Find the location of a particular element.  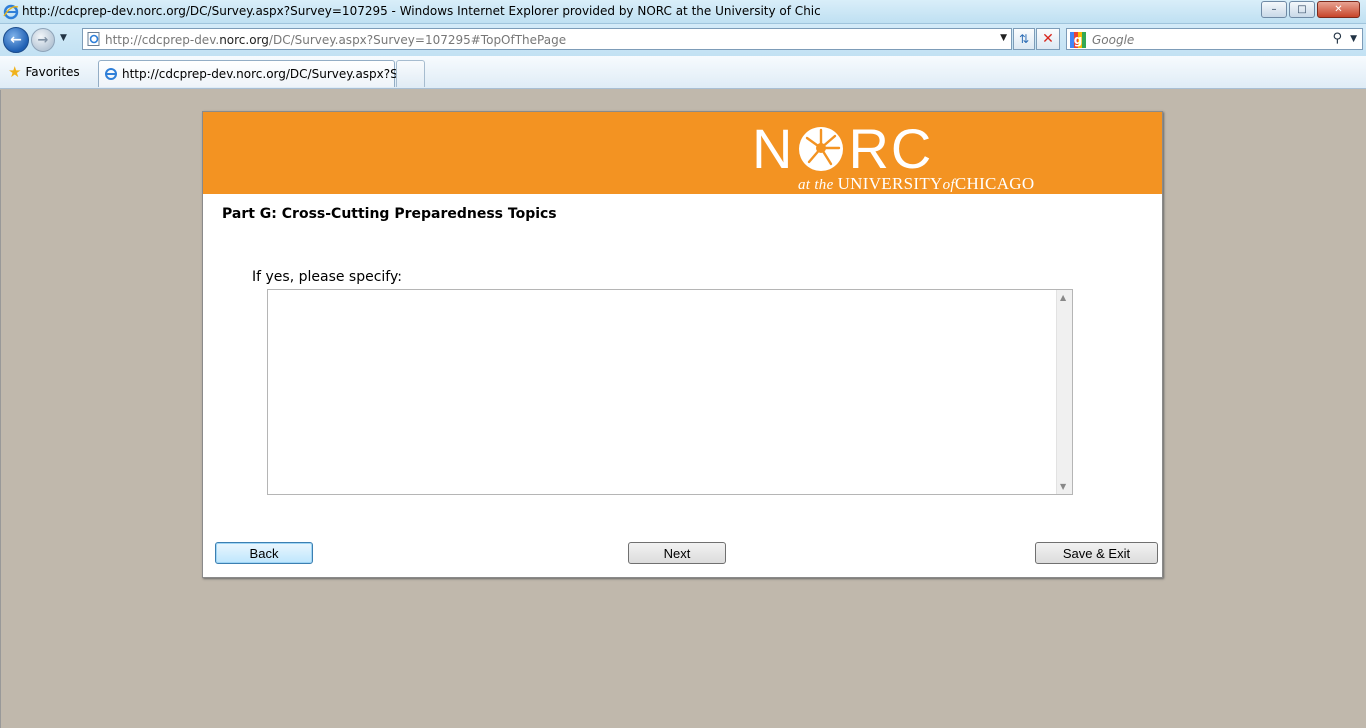

textarea-scrollbar: ▲ ▼ is located at coordinates (1064, 392).